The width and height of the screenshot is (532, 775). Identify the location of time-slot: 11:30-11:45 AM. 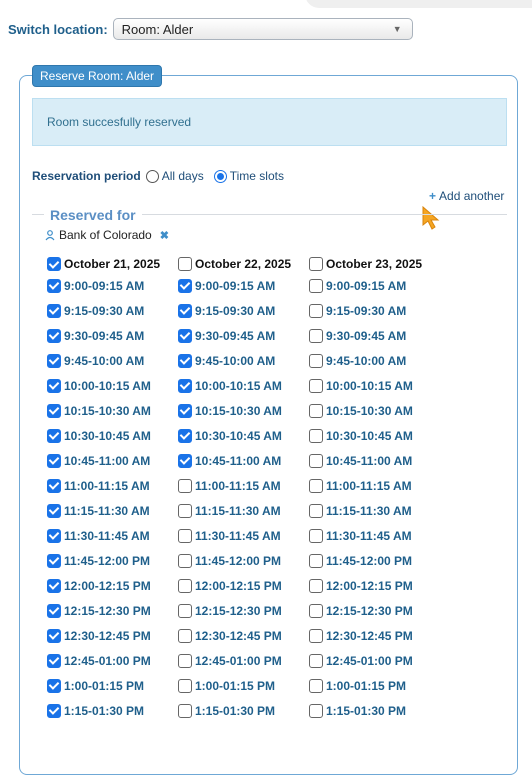
(234, 535).